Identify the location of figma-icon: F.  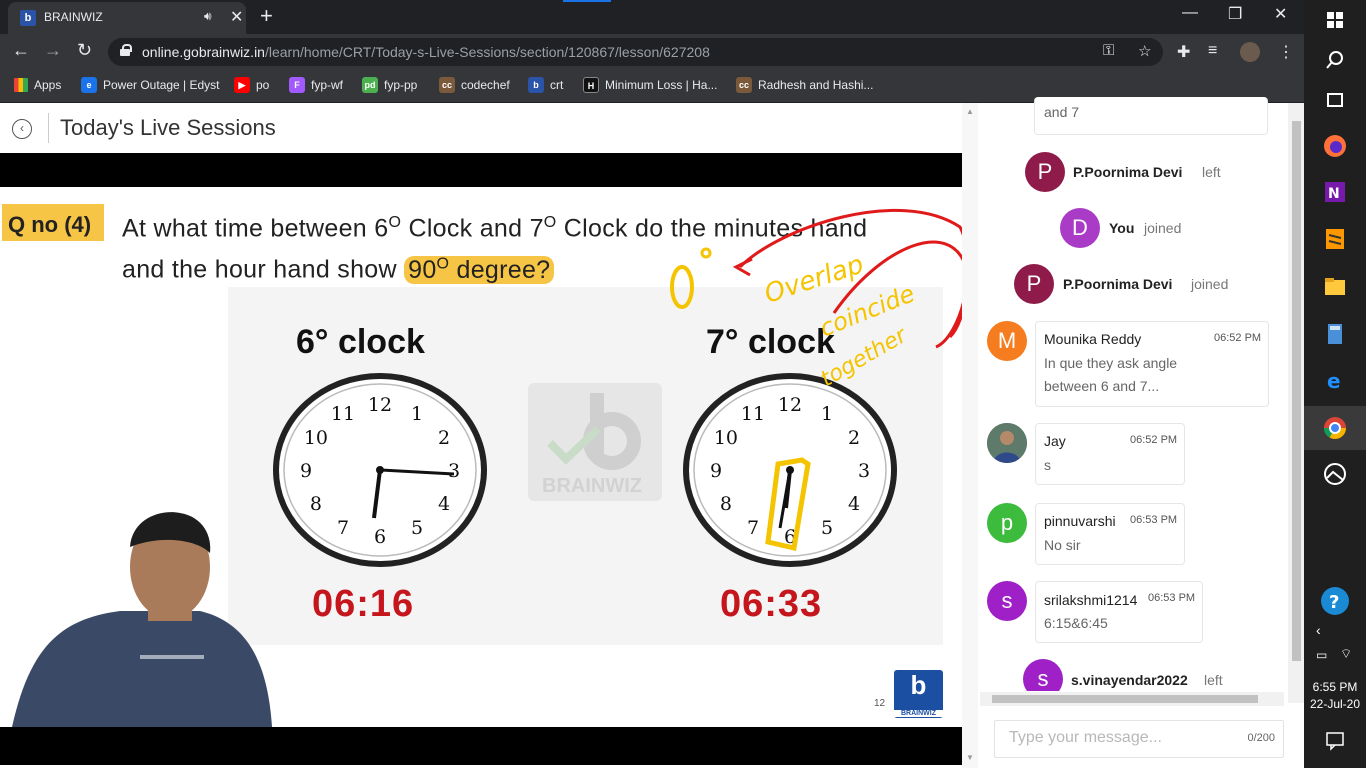
(297, 85).